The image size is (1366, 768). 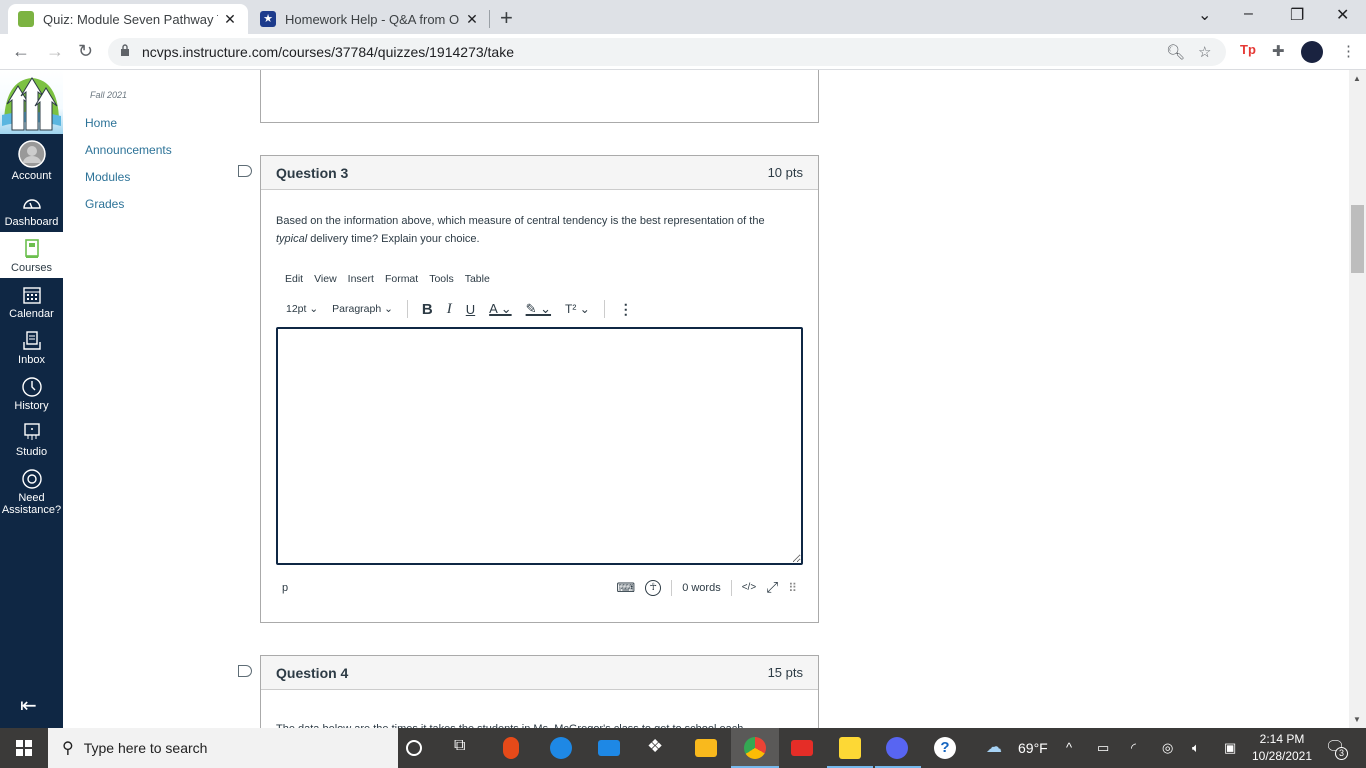 I want to click on statusbar-divider, so click(x=731, y=587).